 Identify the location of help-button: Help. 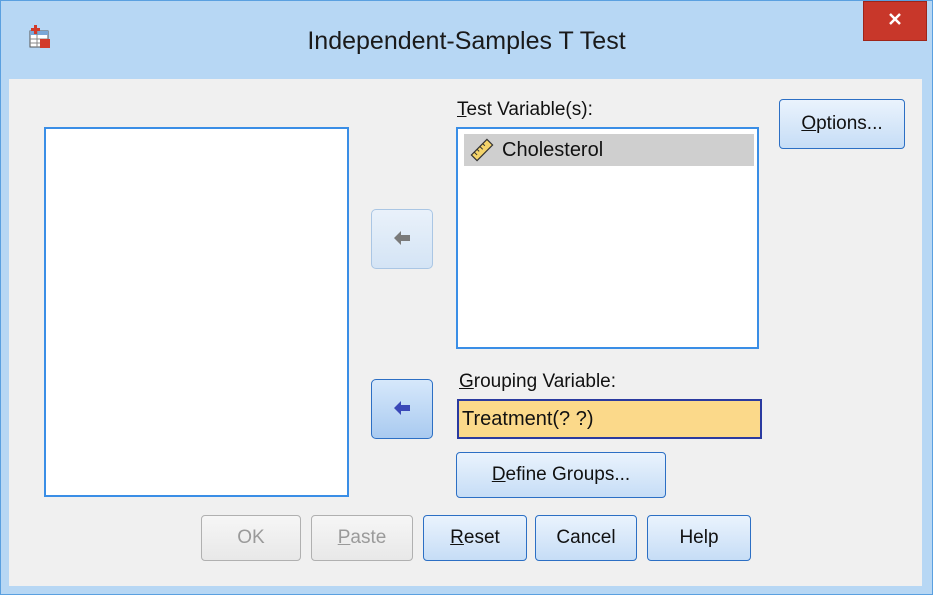
(699, 538).